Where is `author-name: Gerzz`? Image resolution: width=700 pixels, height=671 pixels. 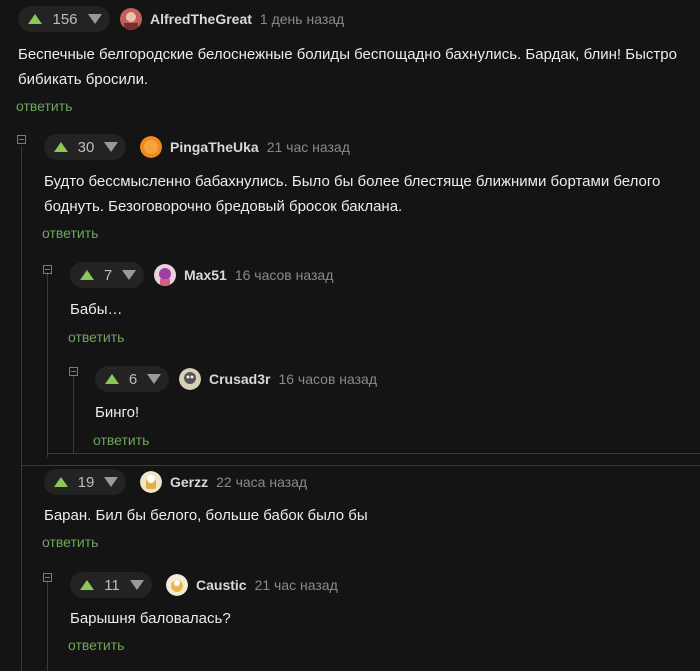
author-name: Gerzz is located at coordinates (189, 482).